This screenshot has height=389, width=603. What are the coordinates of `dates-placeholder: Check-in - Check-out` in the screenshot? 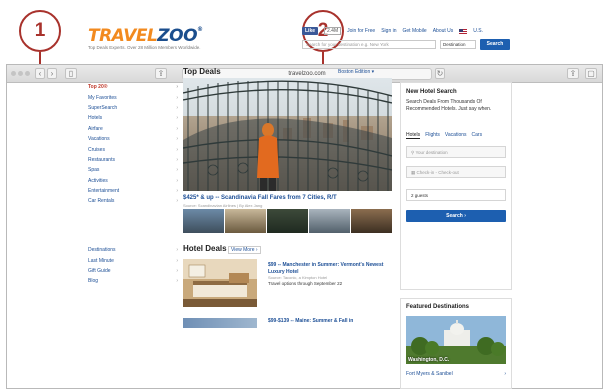 It's located at (437, 172).